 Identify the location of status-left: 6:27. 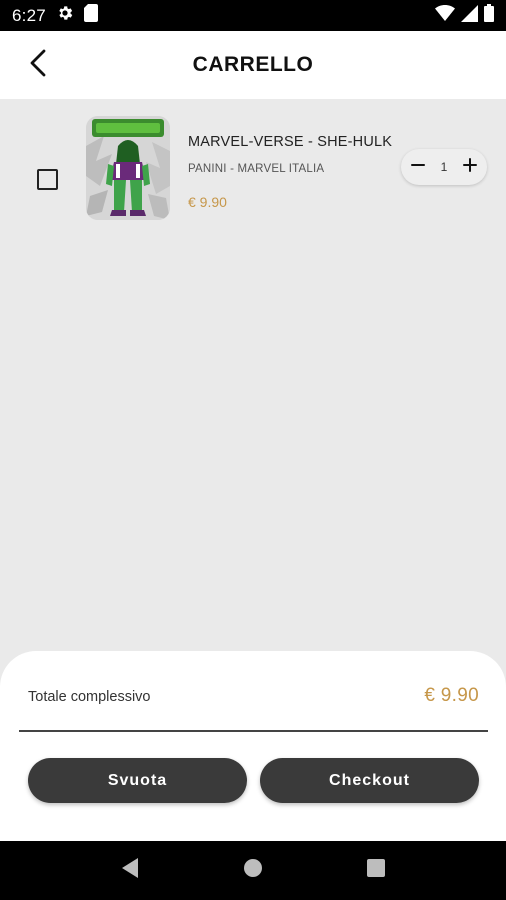
(55, 15).